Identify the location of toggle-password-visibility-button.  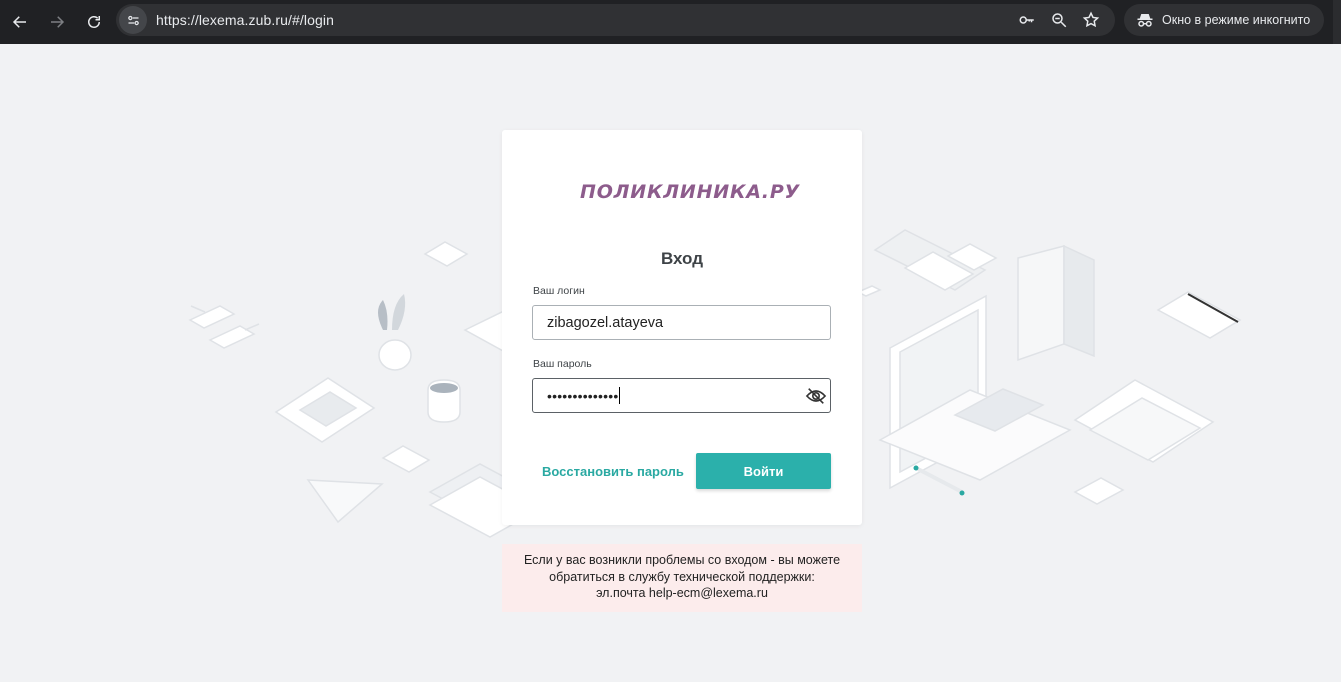
(816, 396).